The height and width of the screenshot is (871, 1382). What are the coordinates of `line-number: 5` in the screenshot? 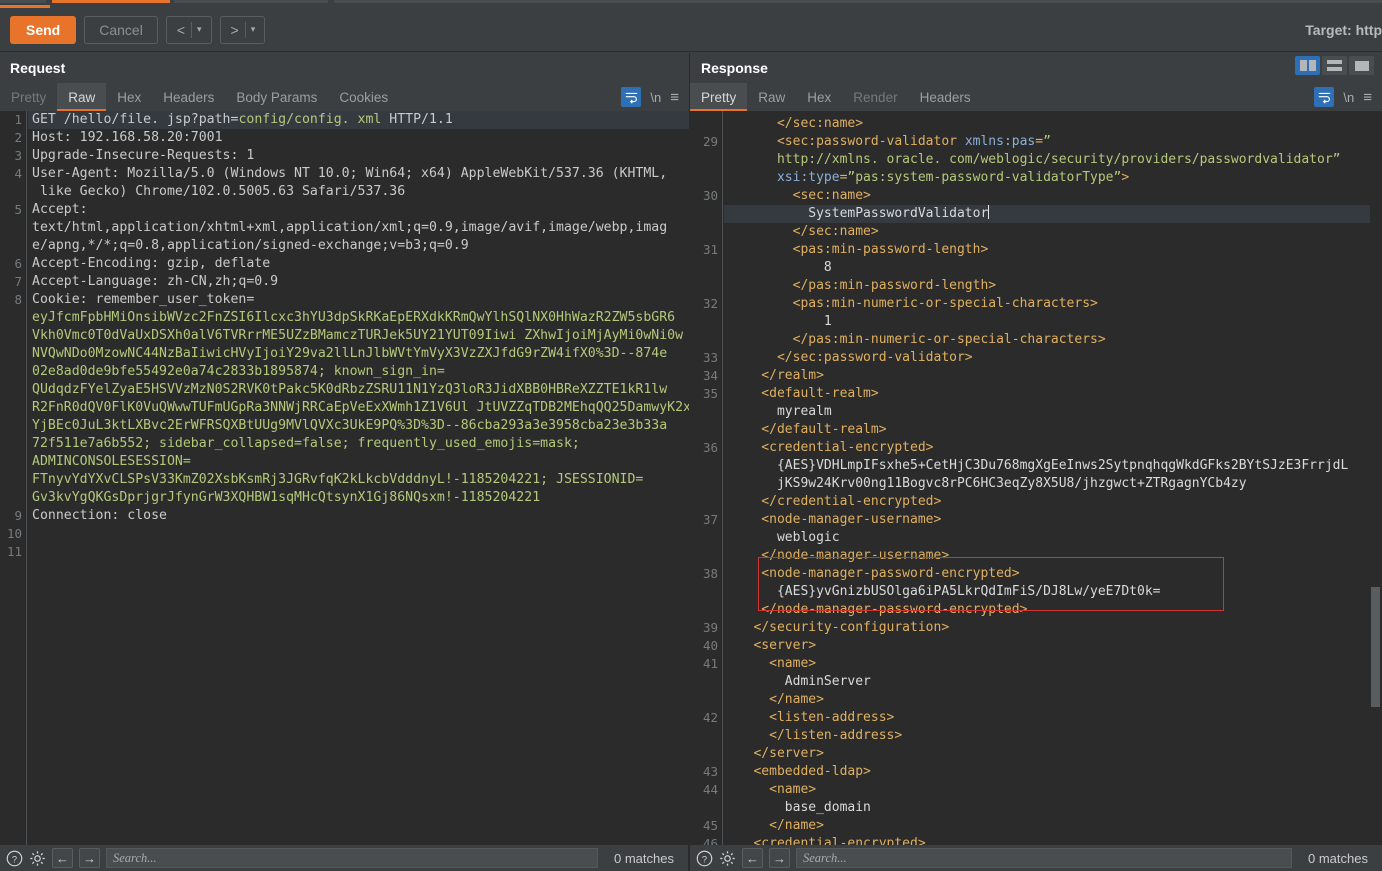 It's located at (18, 209).